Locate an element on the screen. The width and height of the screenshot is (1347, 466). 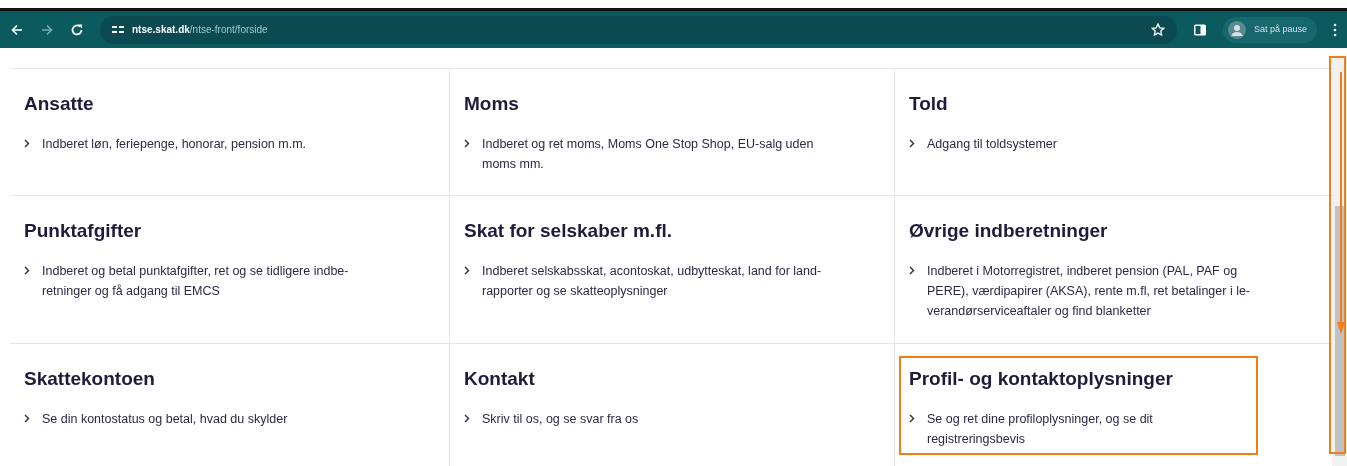
tile-title: Moms is located at coordinates (492, 104).